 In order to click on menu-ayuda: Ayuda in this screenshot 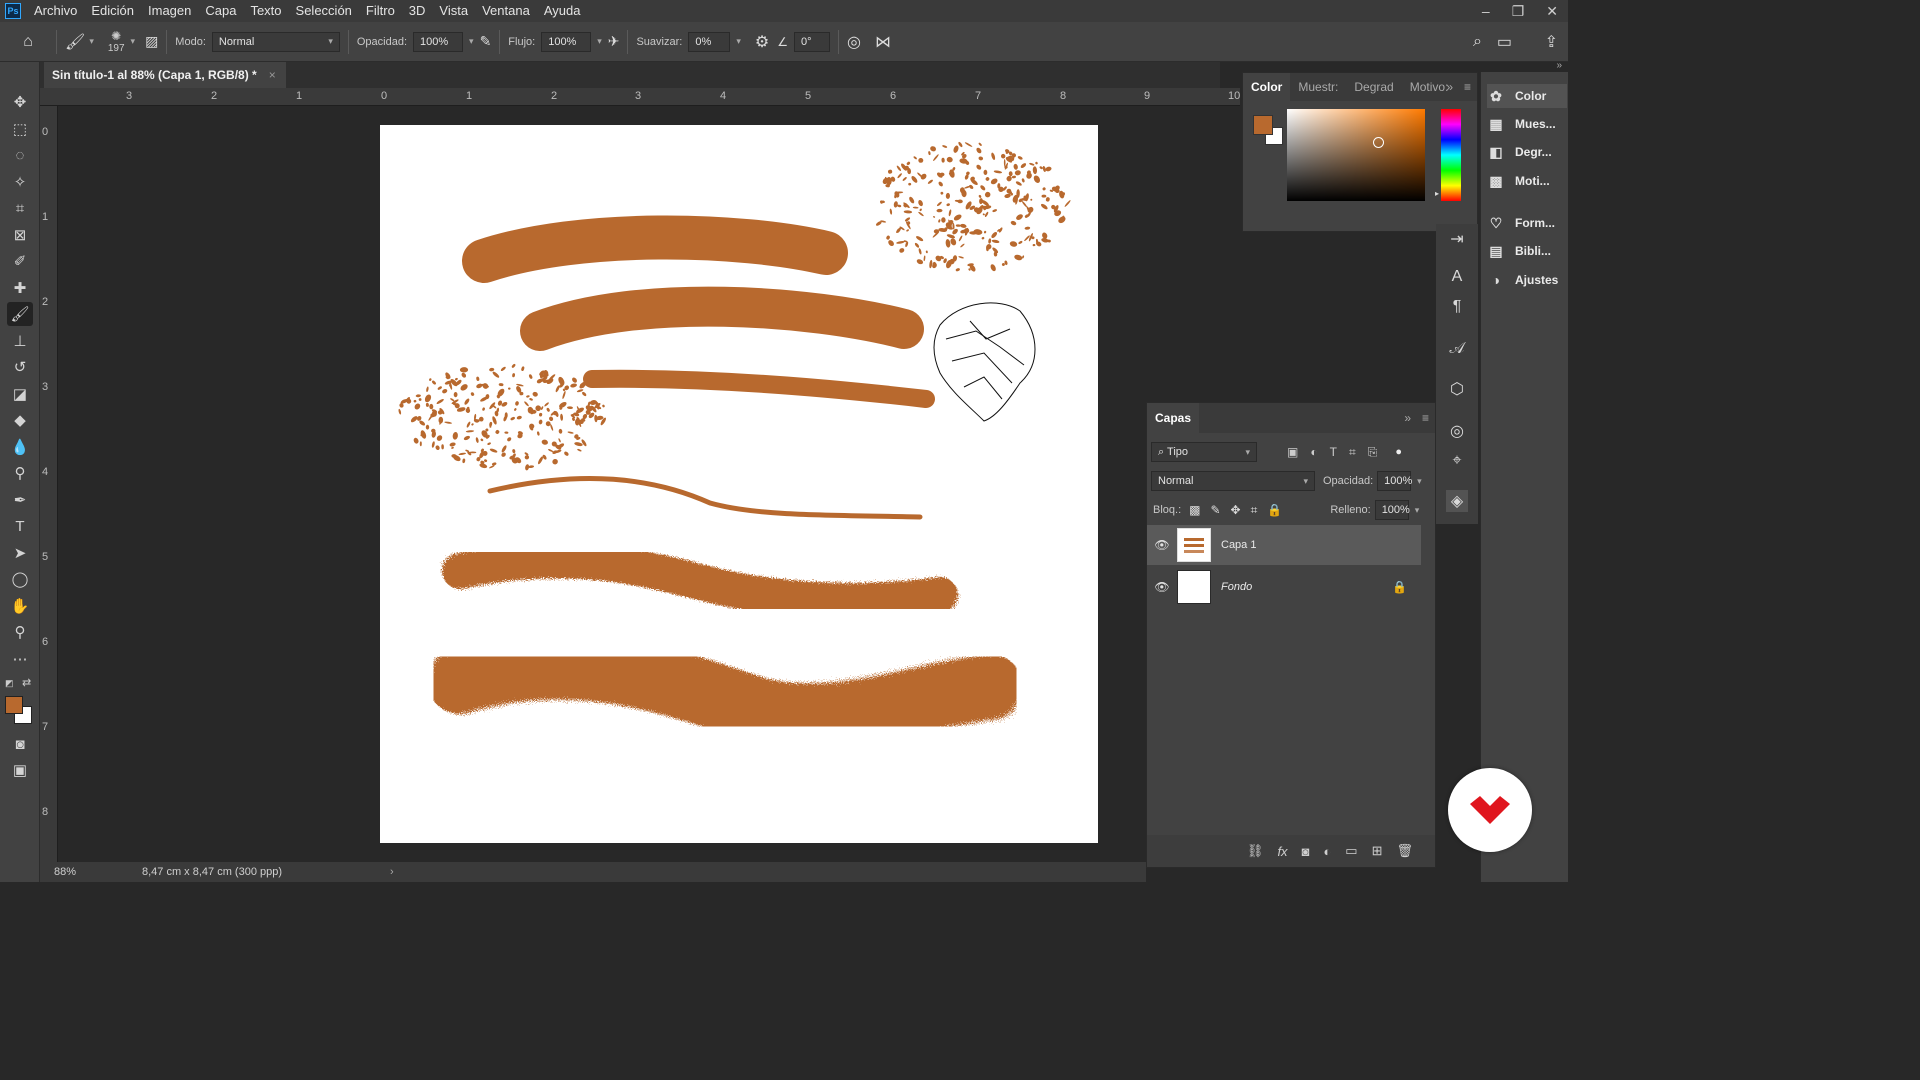, I will do `click(562, 11)`.